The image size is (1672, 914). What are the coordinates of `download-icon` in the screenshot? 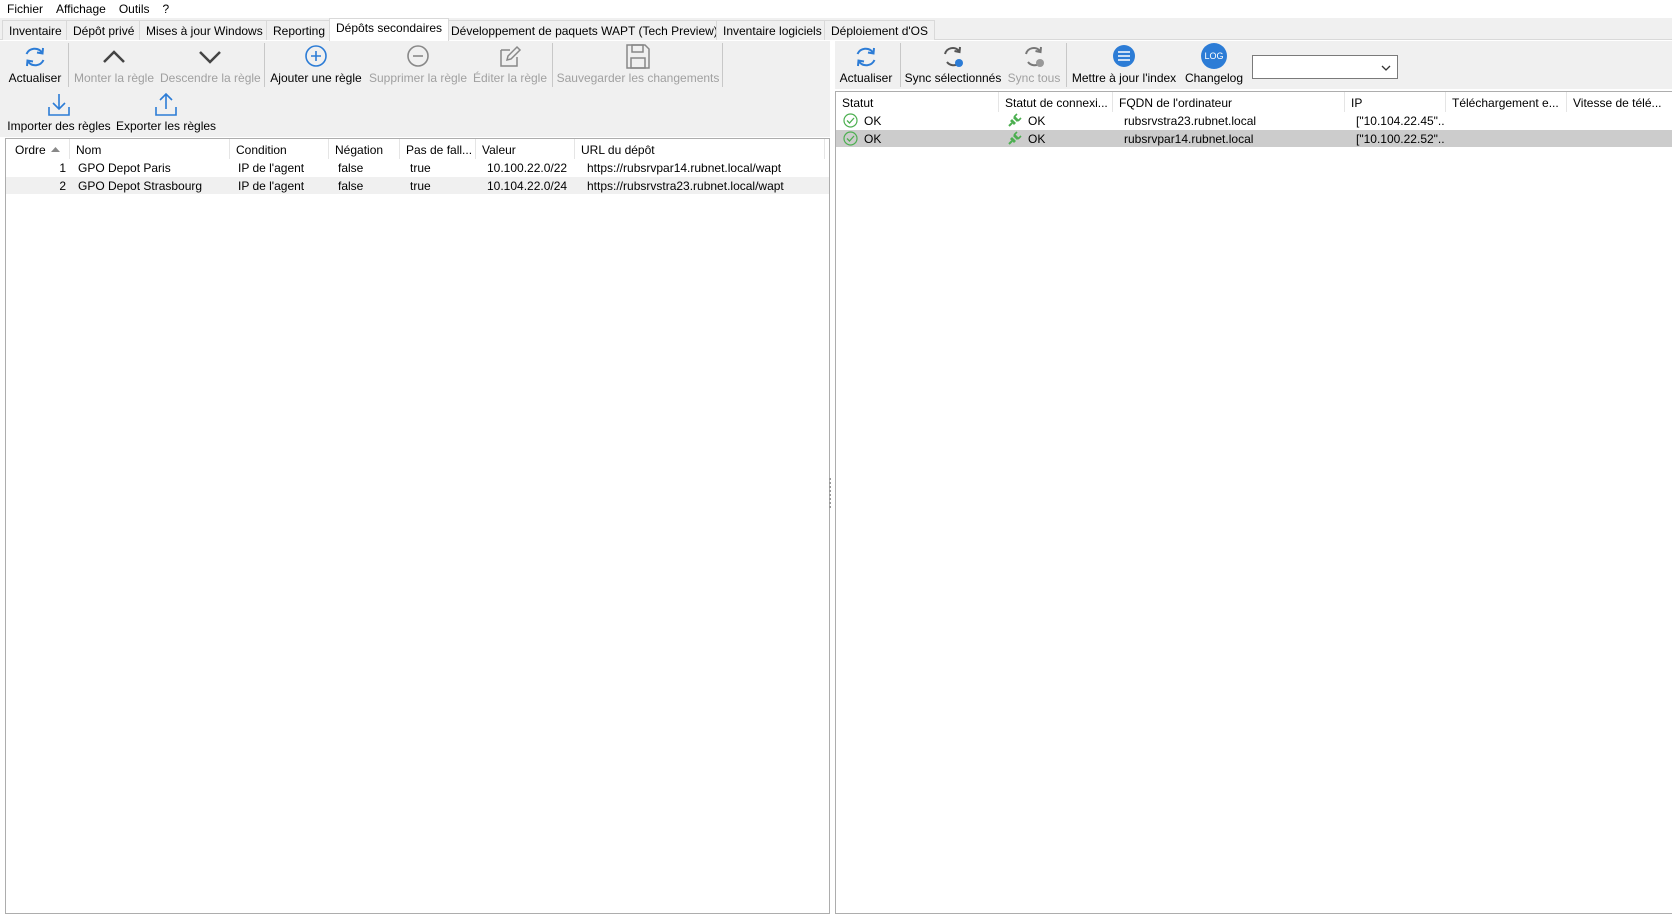 It's located at (59, 105).